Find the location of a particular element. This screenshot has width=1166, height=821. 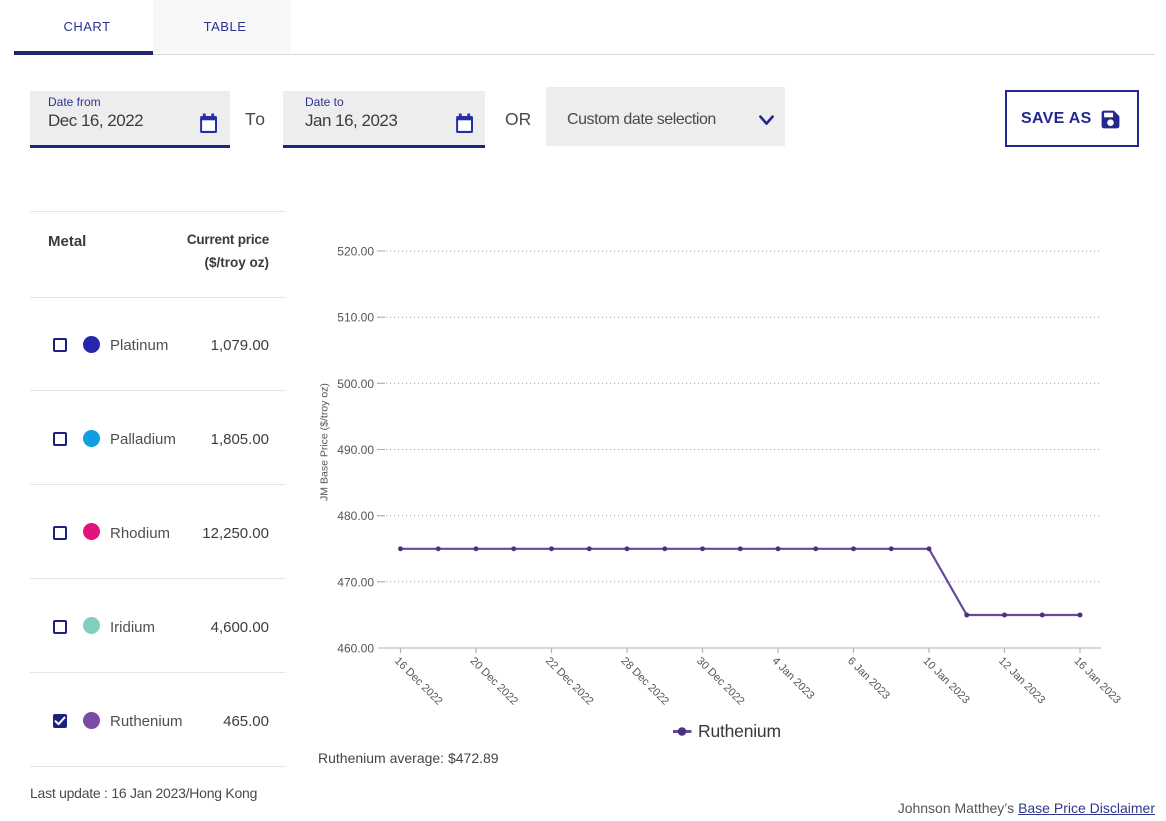

svg-text: 4 Jan 2023 is located at coordinates (793, 678).